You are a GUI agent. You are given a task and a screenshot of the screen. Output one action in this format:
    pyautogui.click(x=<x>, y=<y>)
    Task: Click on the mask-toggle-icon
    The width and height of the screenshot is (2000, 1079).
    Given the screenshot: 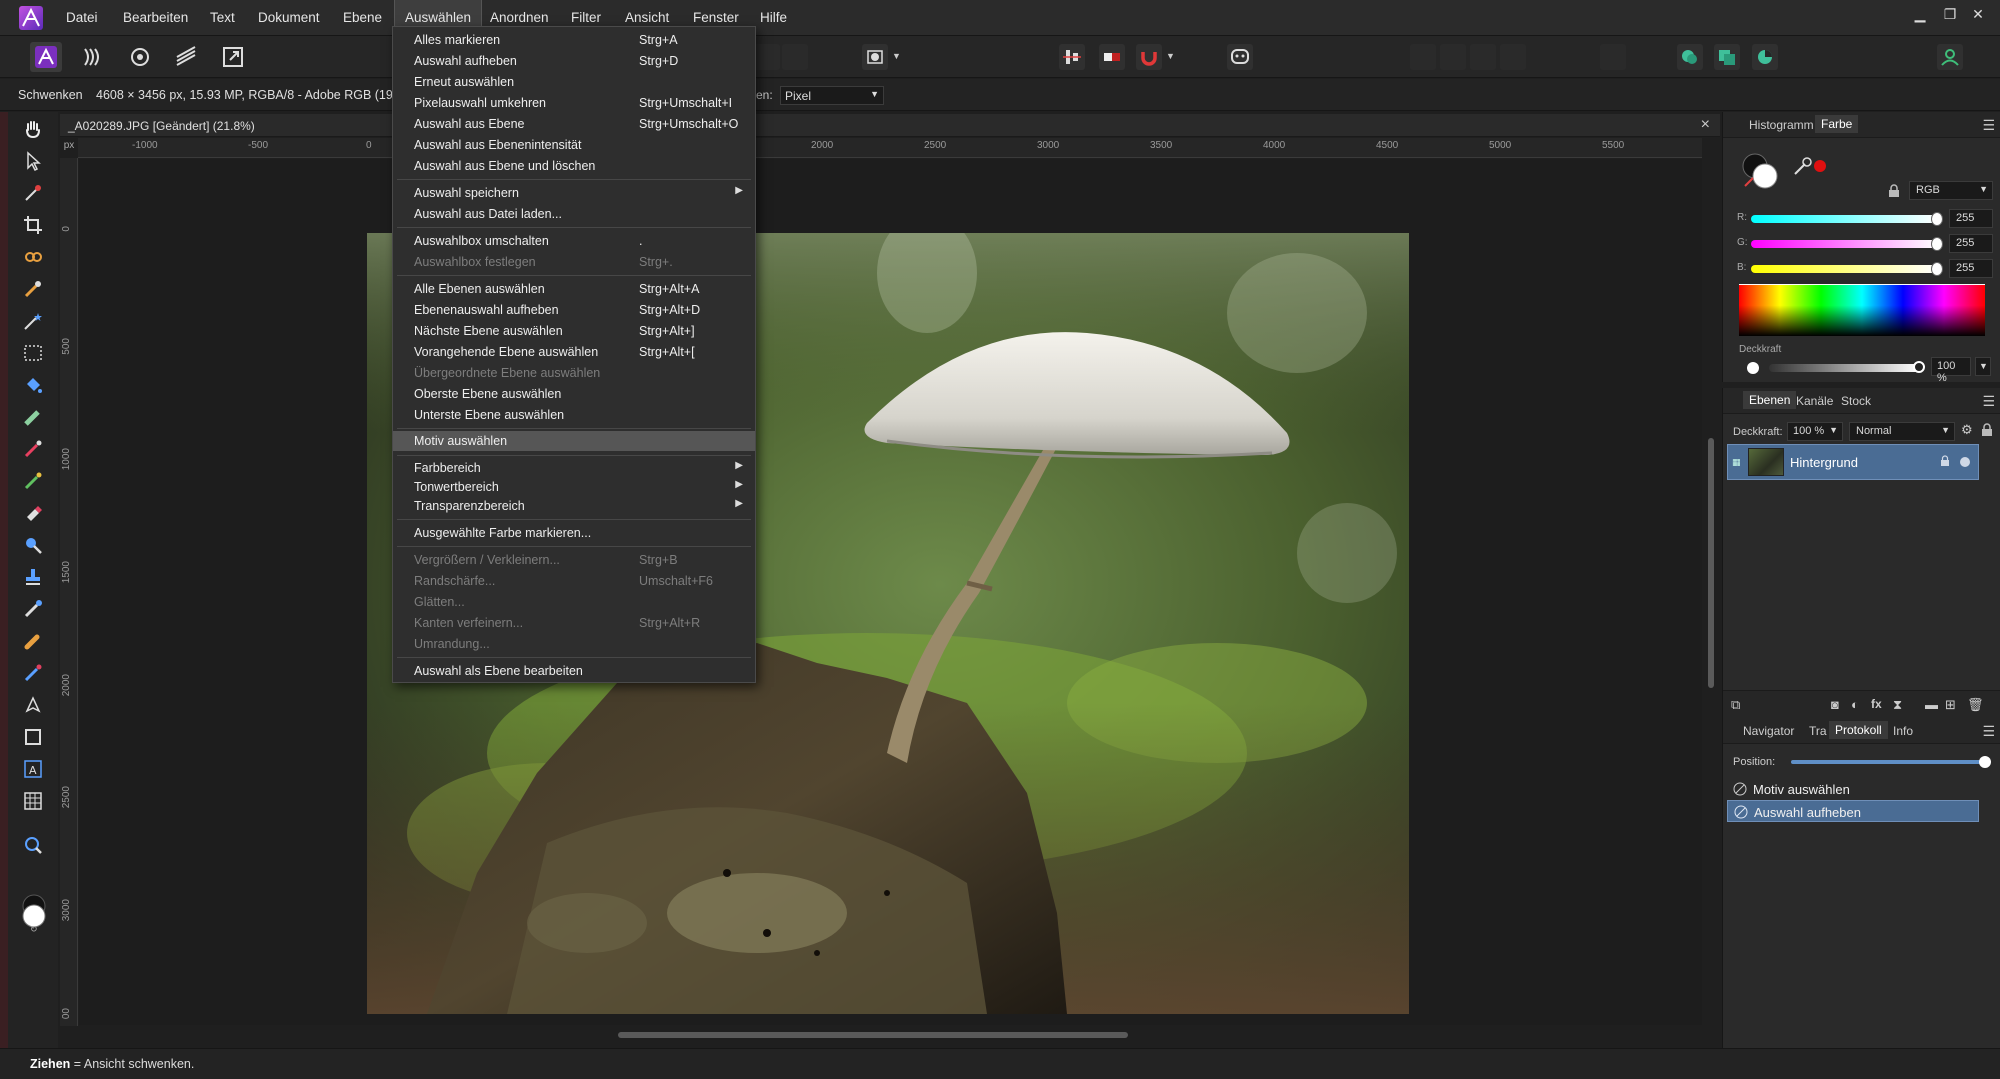 What is the action you would take?
    pyautogui.click(x=1112, y=57)
    